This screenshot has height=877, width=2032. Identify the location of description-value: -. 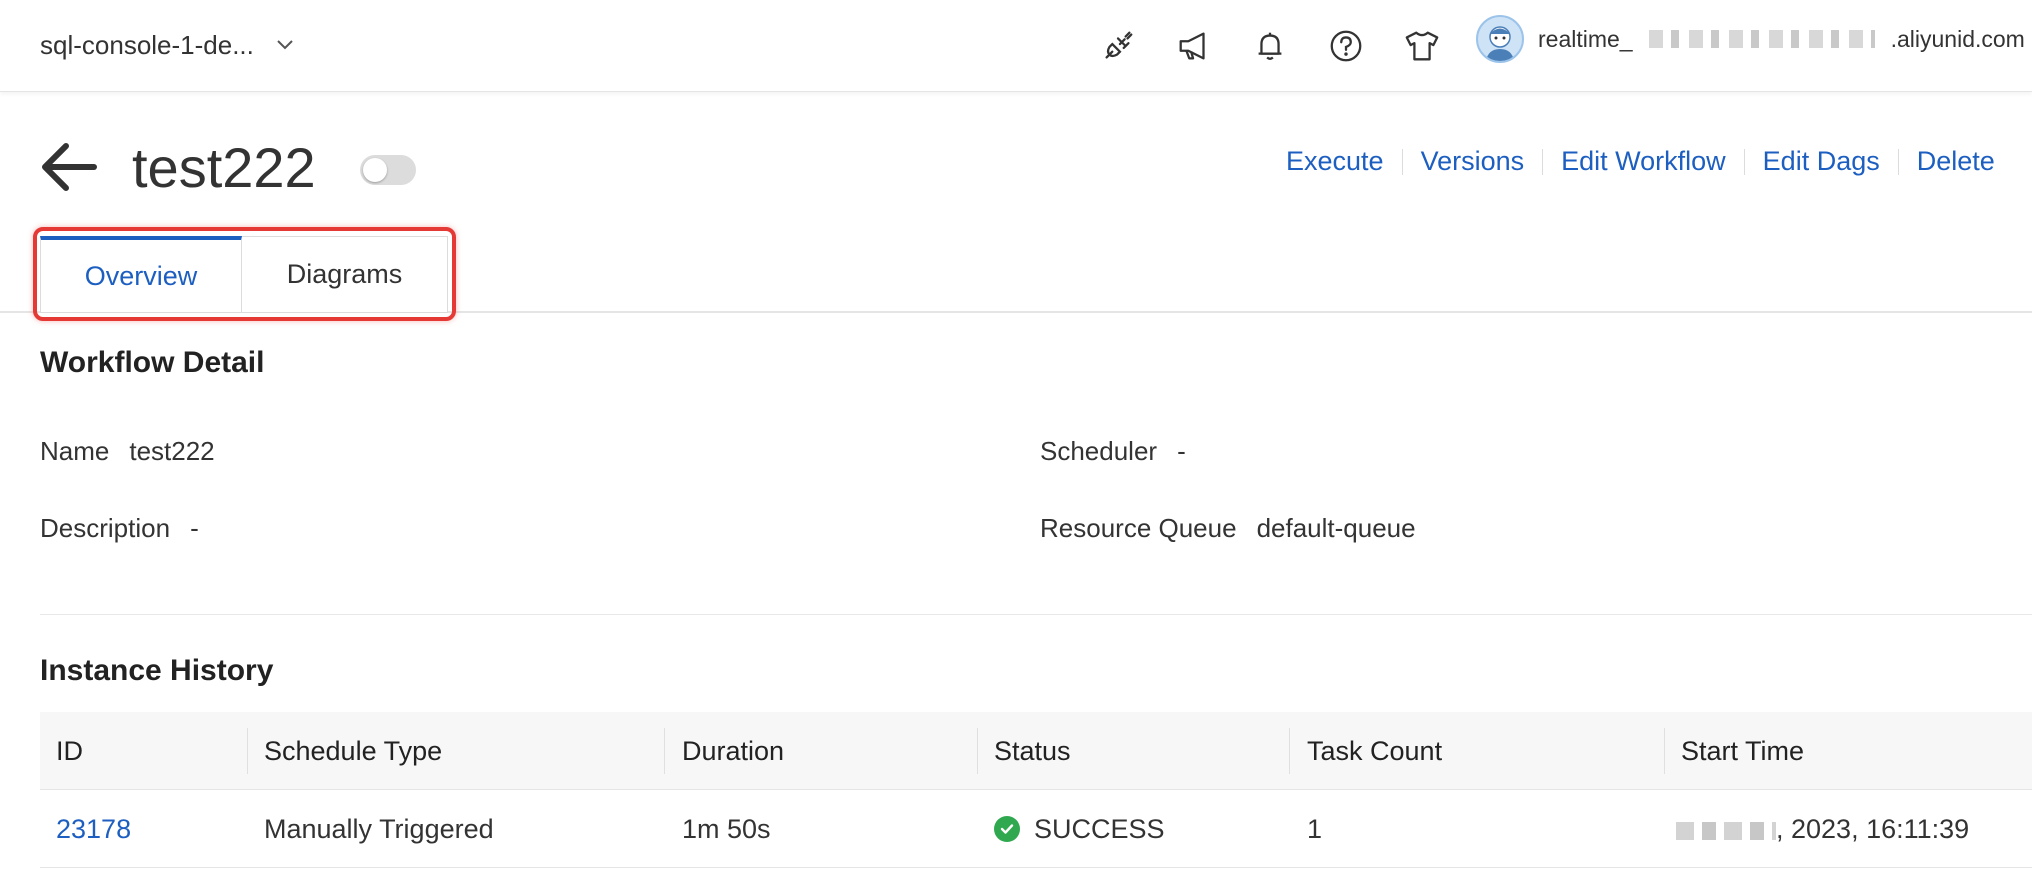
(194, 528).